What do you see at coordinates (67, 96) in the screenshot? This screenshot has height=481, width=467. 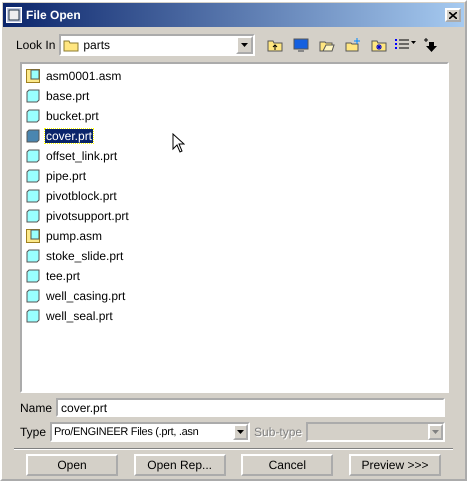 I see `file-item: base.prt` at bounding box center [67, 96].